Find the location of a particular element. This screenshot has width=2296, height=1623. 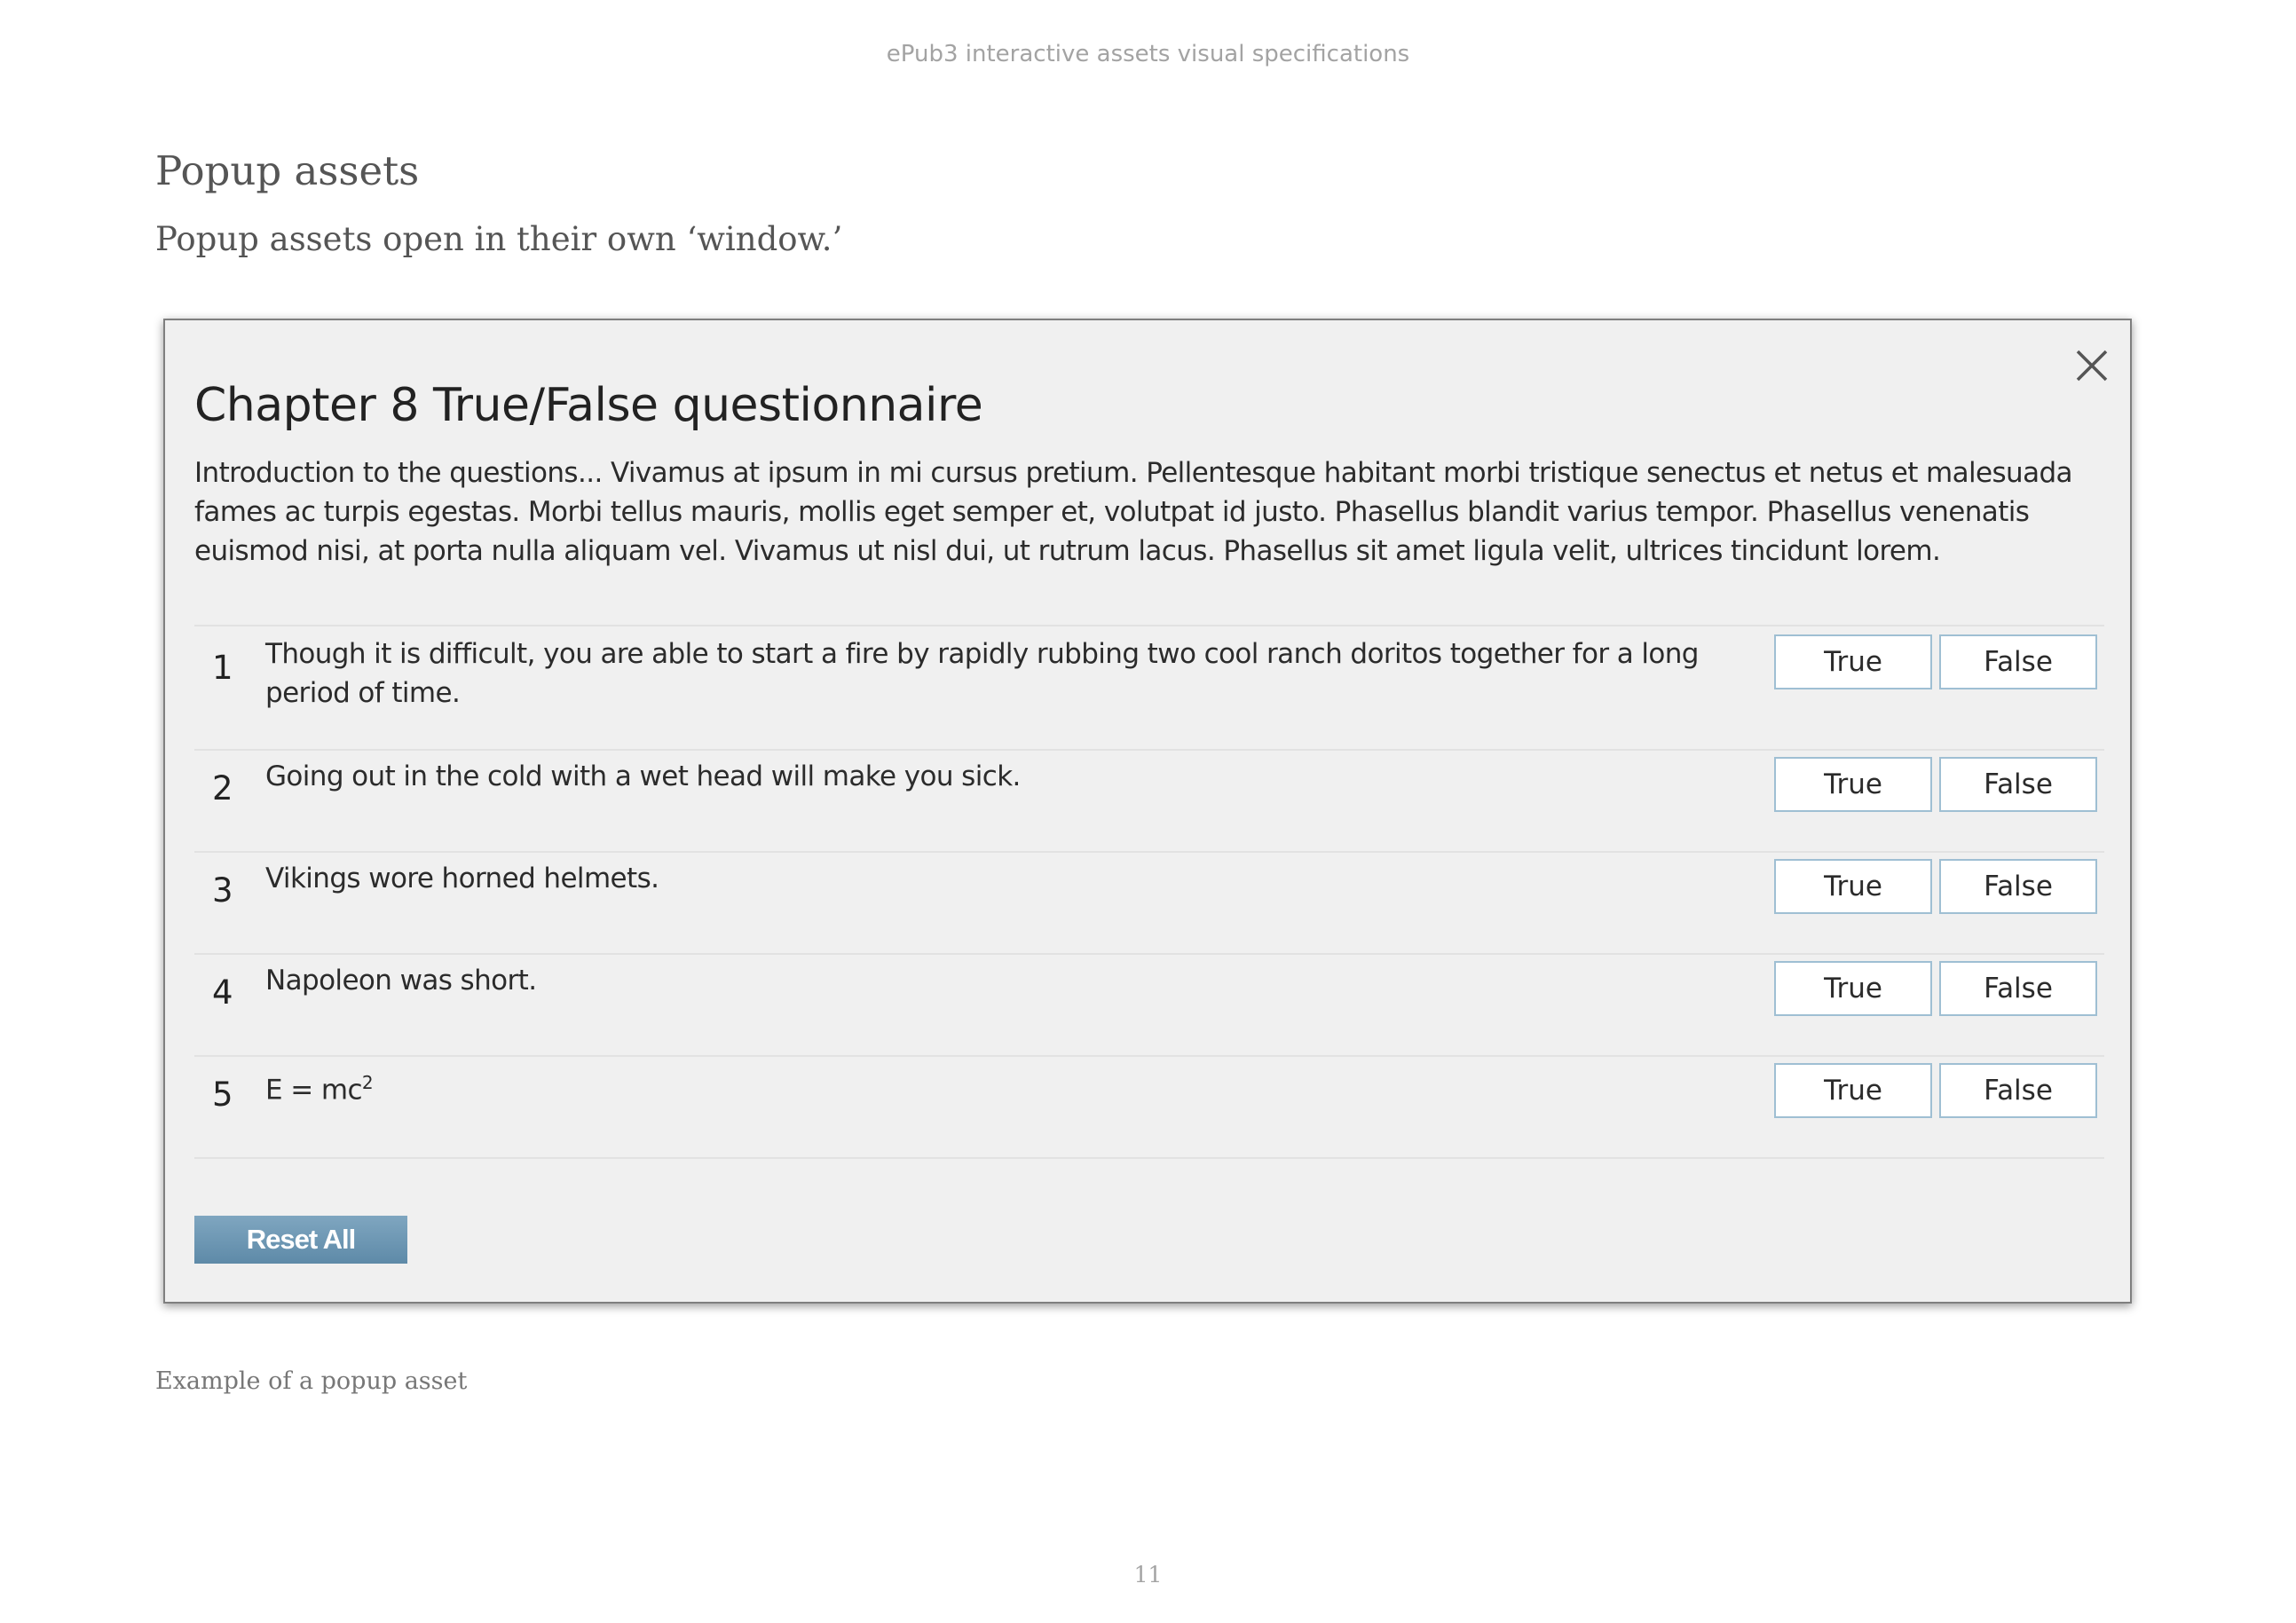

question-number: 2 is located at coordinates (223, 788).